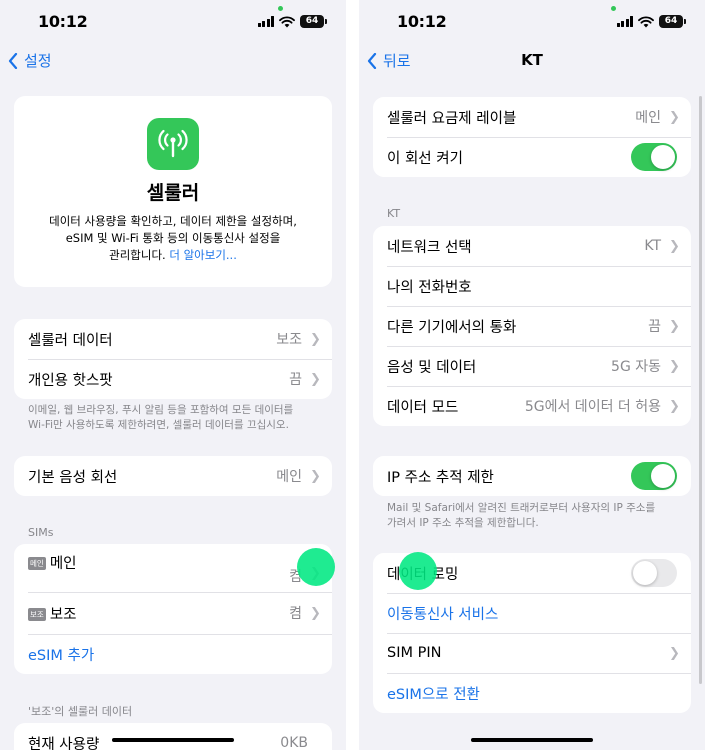 The width and height of the screenshot is (705, 750). Describe the element at coordinates (137, 255) in the screenshot. I see `hero-desc-line: 관리합니다.` at that location.